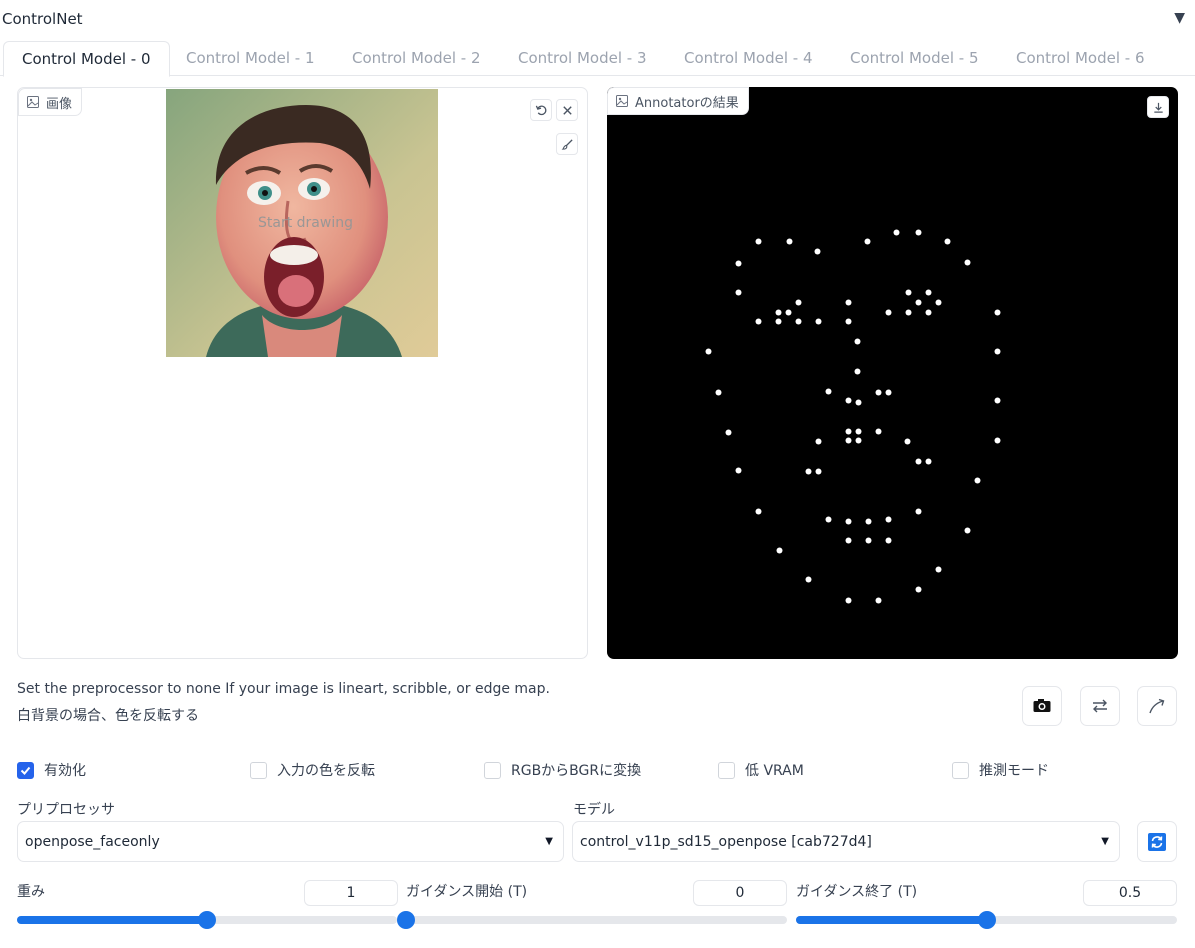  Describe the element at coordinates (351, 893) in the screenshot. I see `weight-input: 1` at that location.